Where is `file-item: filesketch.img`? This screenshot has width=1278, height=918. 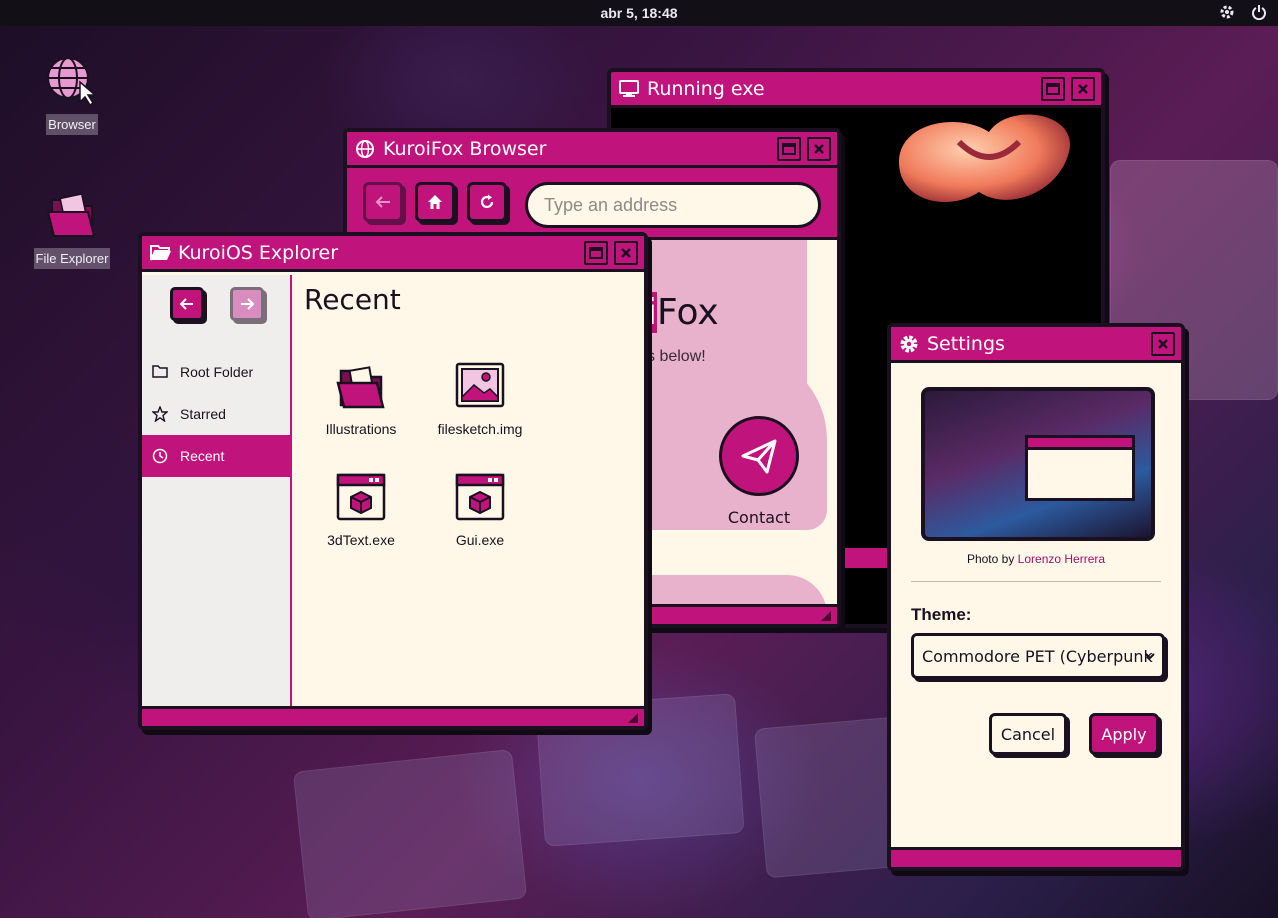
file-item: filesketch.img is located at coordinates (480, 399).